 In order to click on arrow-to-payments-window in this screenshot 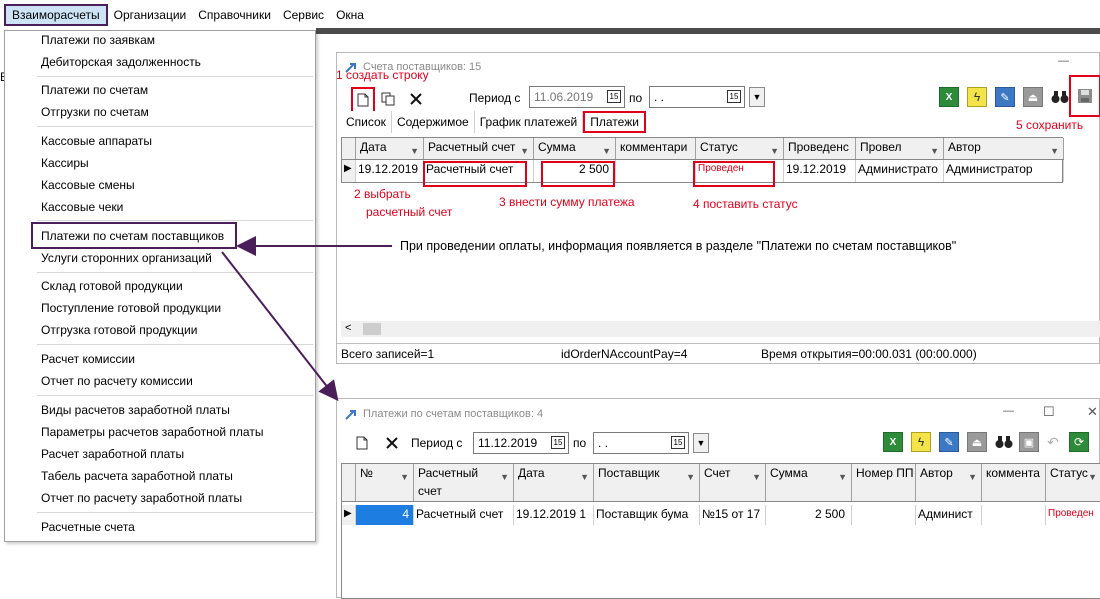, I will do `click(280, 326)`.